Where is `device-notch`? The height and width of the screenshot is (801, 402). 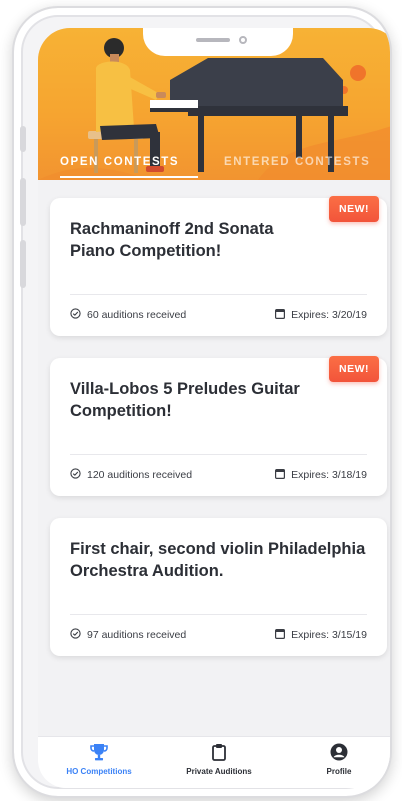 device-notch is located at coordinates (218, 42).